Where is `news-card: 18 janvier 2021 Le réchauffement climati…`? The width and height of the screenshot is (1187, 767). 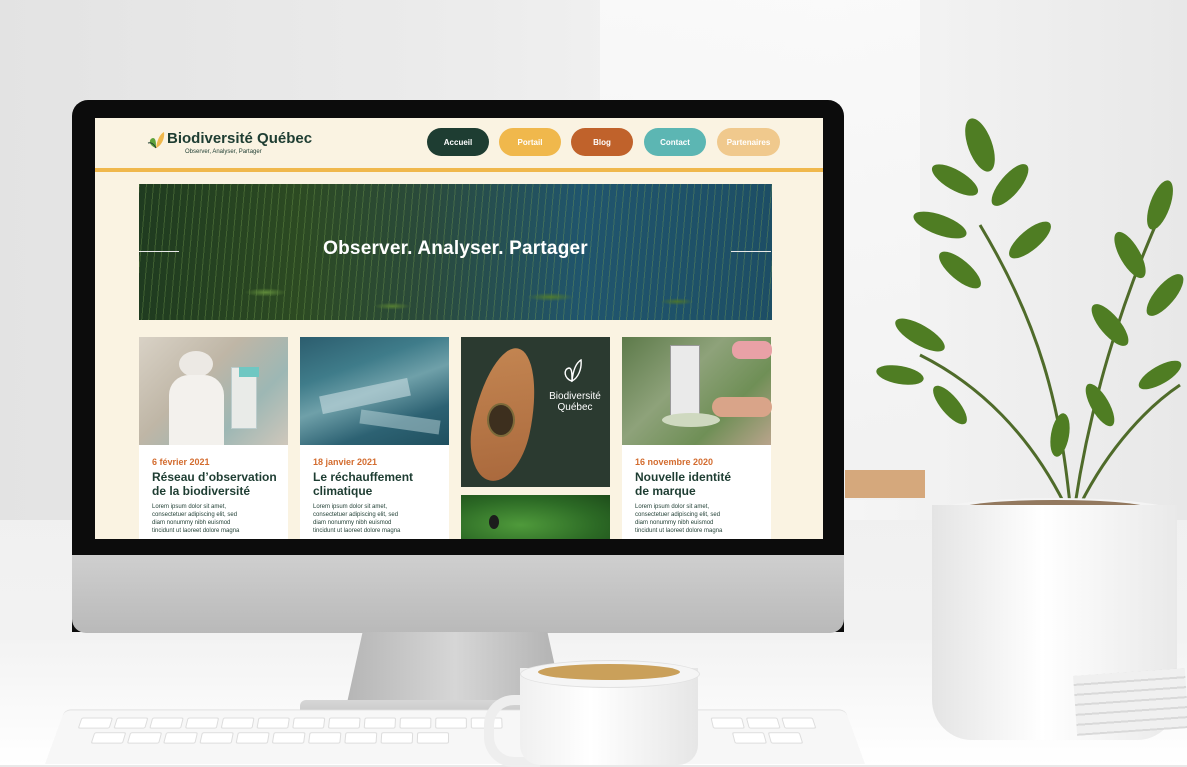
news-card: 18 janvier 2021 Le réchauffement climati… is located at coordinates (374, 438).